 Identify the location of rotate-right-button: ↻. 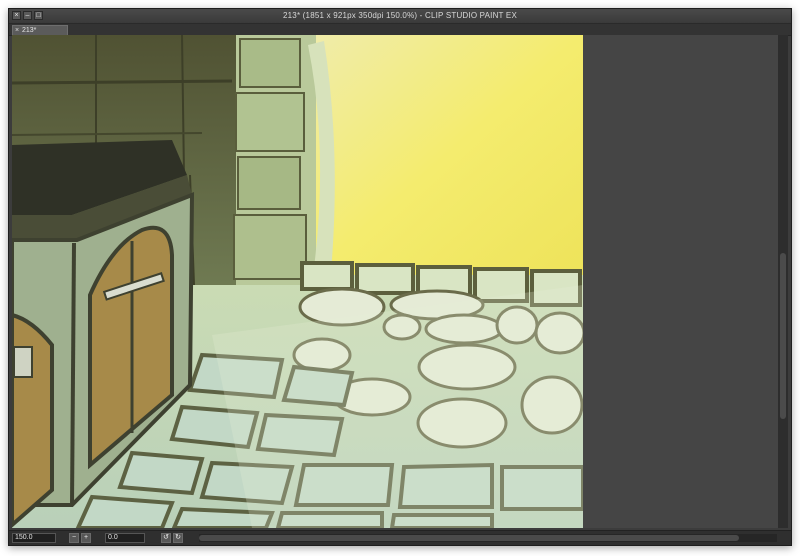
(178, 538).